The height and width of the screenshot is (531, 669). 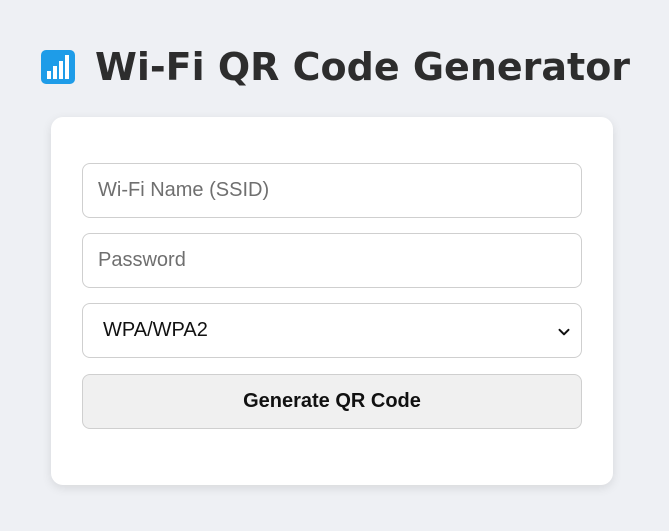 What do you see at coordinates (332, 330) in the screenshot?
I see `security-type-select: WPA/WPA2` at bounding box center [332, 330].